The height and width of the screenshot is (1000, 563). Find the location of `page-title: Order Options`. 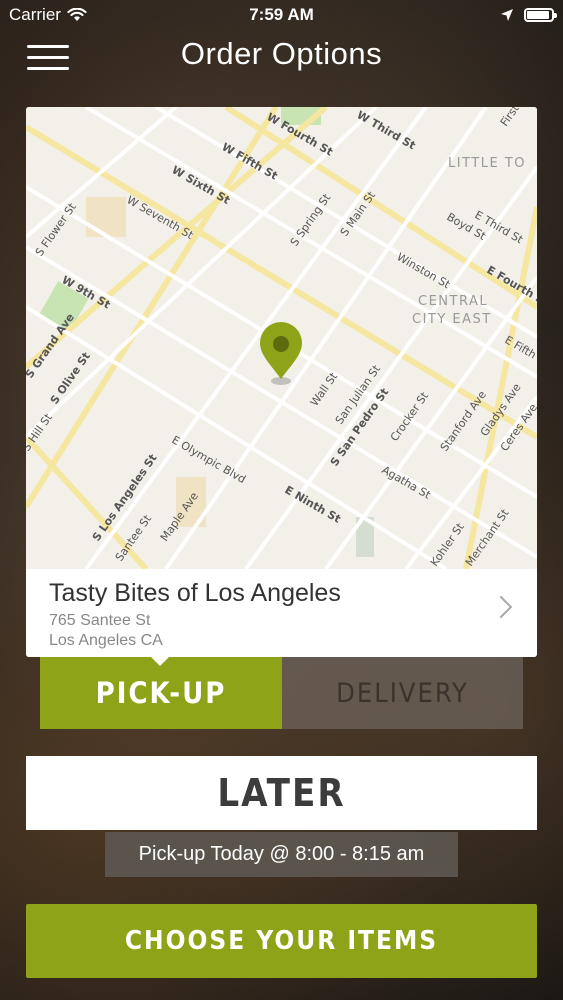

page-title: Order Options is located at coordinates (281, 53).